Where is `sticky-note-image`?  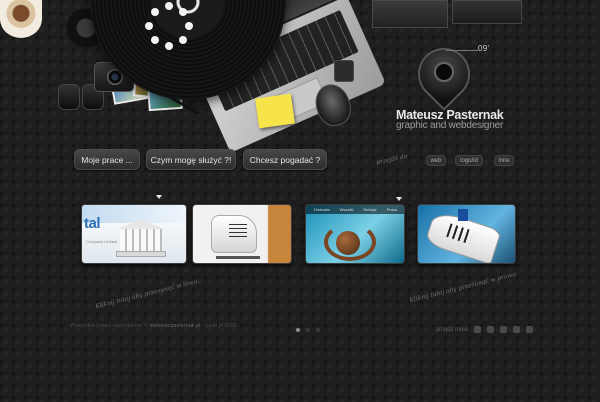
sticky-note-image is located at coordinates (275, 111).